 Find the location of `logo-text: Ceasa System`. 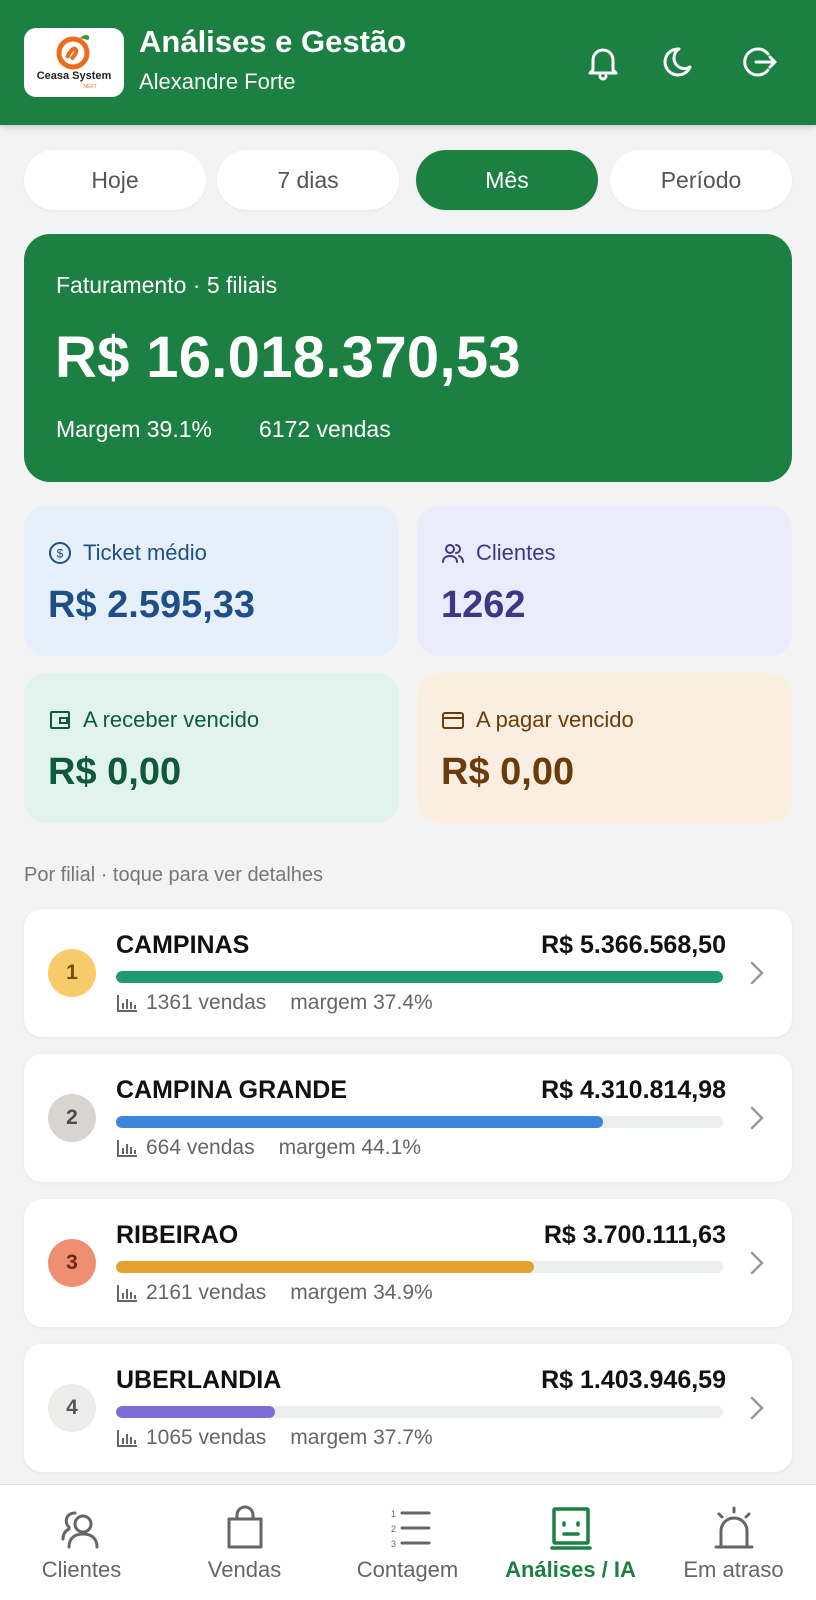

logo-text: Ceasa System is located at coordinates (74, 76).